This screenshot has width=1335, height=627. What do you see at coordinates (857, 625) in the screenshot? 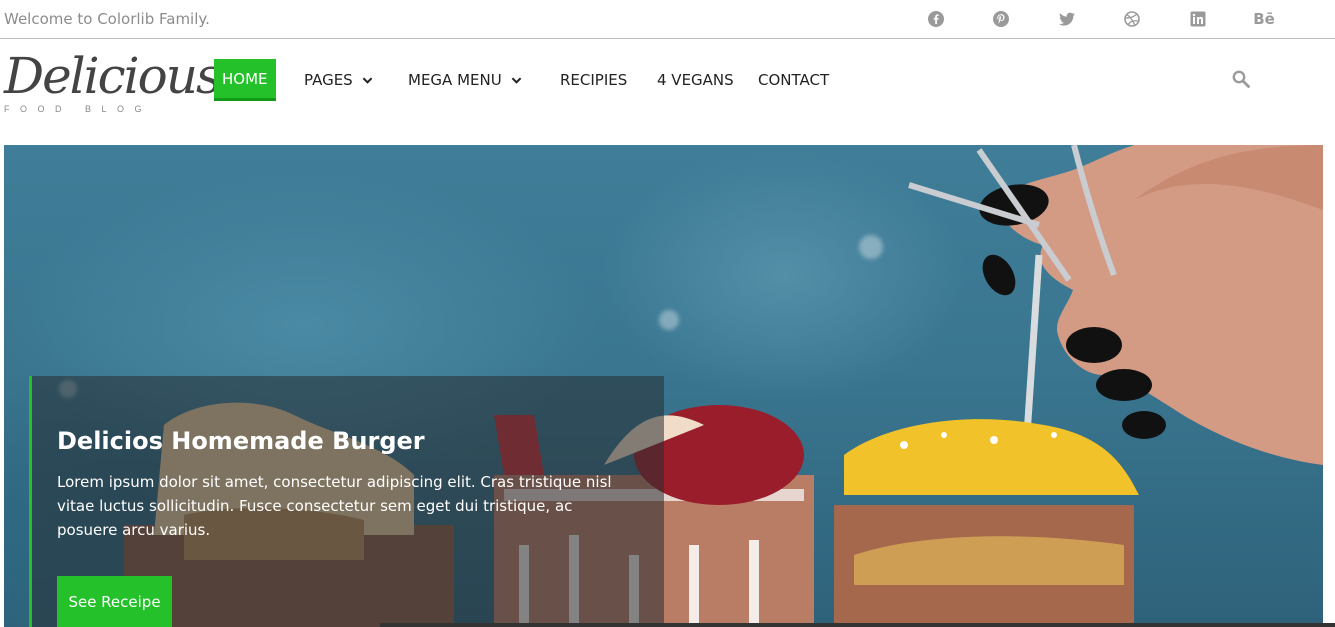
I see `slider-indicator-bar` at bounding box center [857, 625].